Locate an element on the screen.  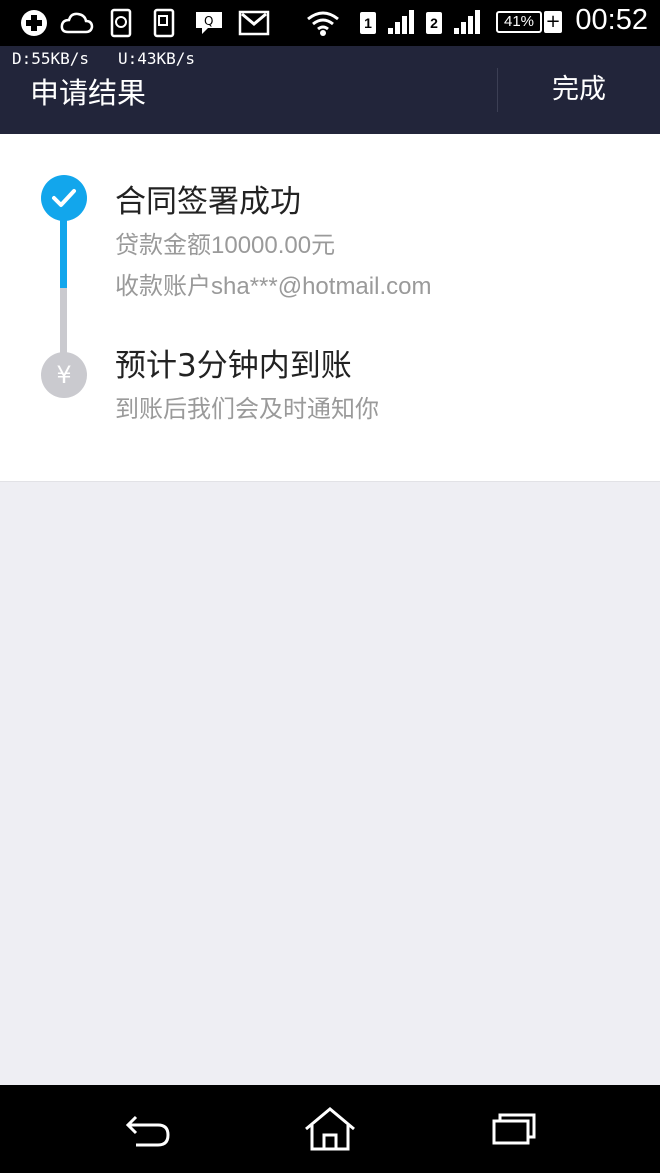
nav-bar is located at coordinates (330, 1129).